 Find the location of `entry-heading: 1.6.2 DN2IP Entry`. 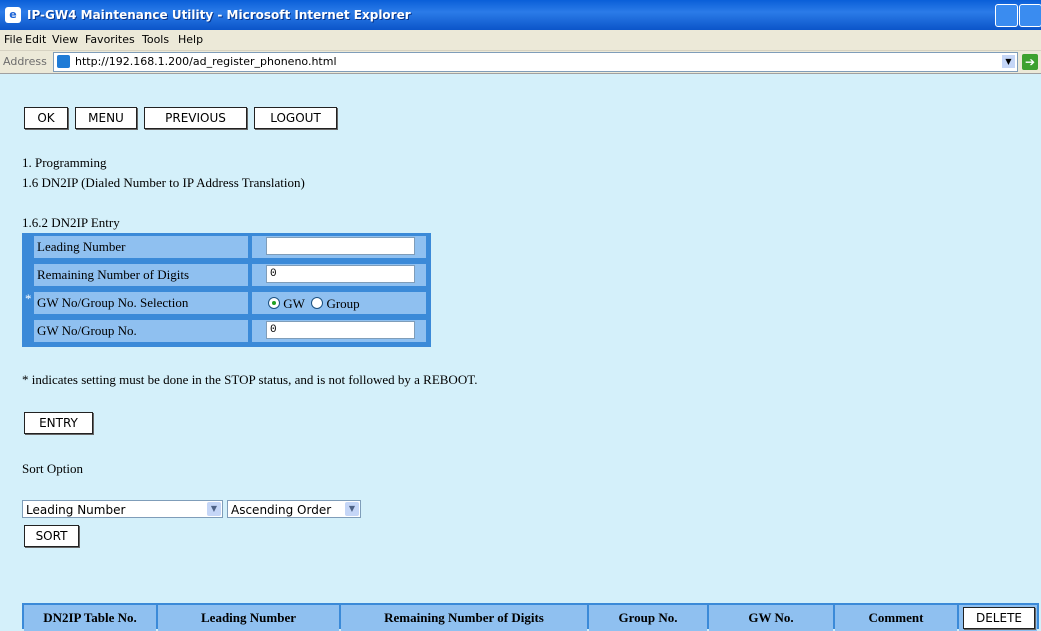

entry-heading: 1.6.2 DN2IP Entry is located at coordinates (71, 222).